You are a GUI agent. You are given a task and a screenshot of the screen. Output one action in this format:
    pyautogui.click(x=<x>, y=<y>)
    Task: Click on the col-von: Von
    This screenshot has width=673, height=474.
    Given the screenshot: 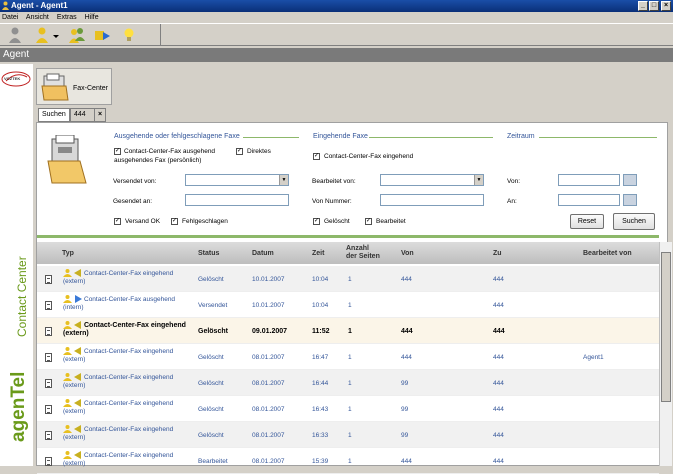 What is the action you would take?
    pyautogui.click(x=407, y=253)
    